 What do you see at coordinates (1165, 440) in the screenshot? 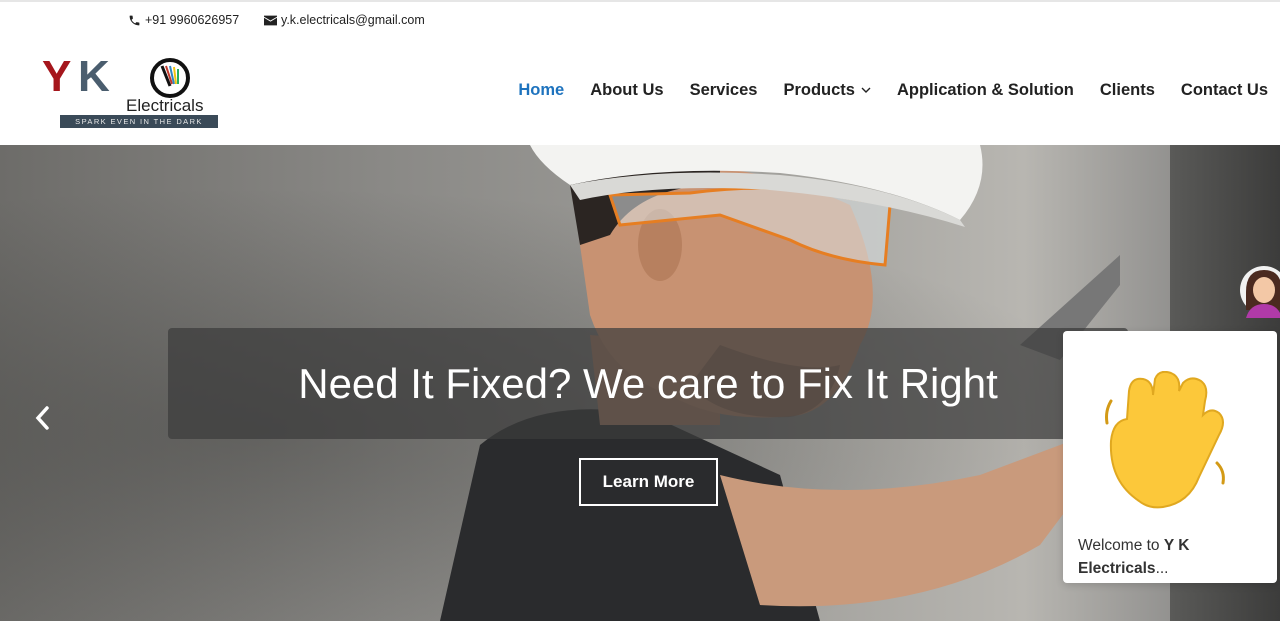
I see `waving-hand-icon` at bounding box center [1165, 440].